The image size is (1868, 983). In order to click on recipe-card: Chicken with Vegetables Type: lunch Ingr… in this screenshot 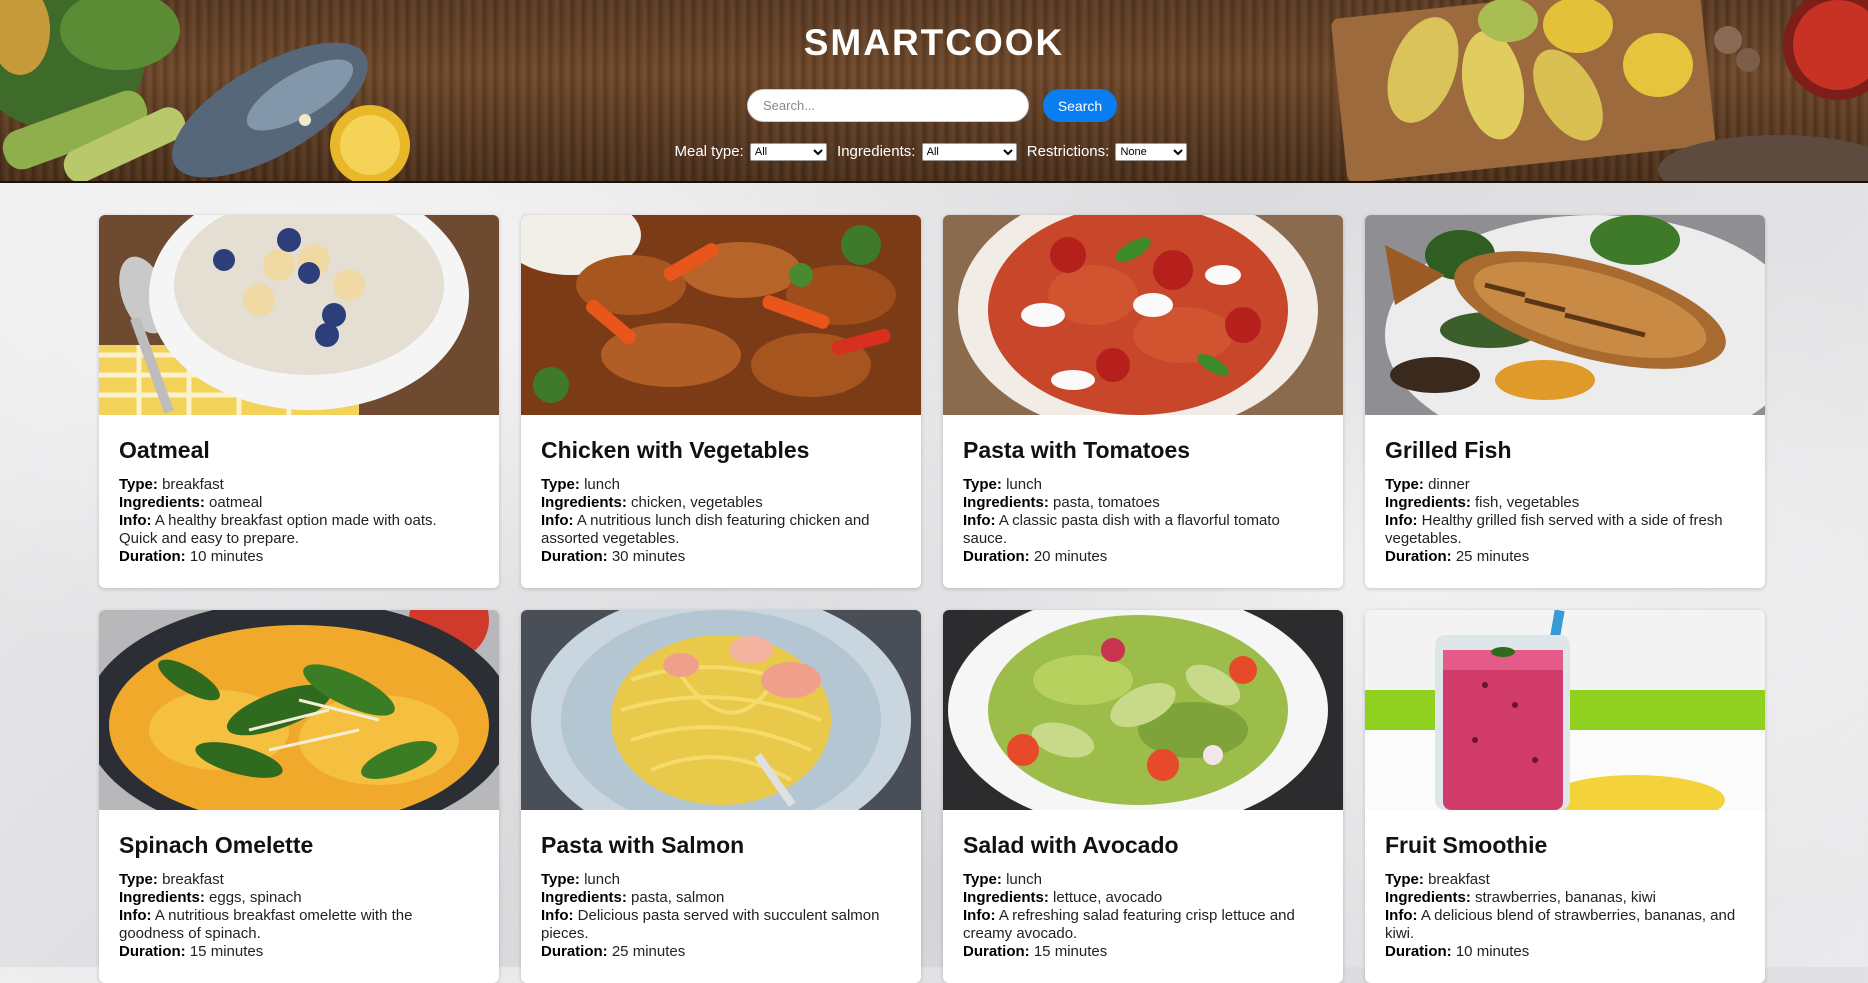, I will do `click(721, 401)`.